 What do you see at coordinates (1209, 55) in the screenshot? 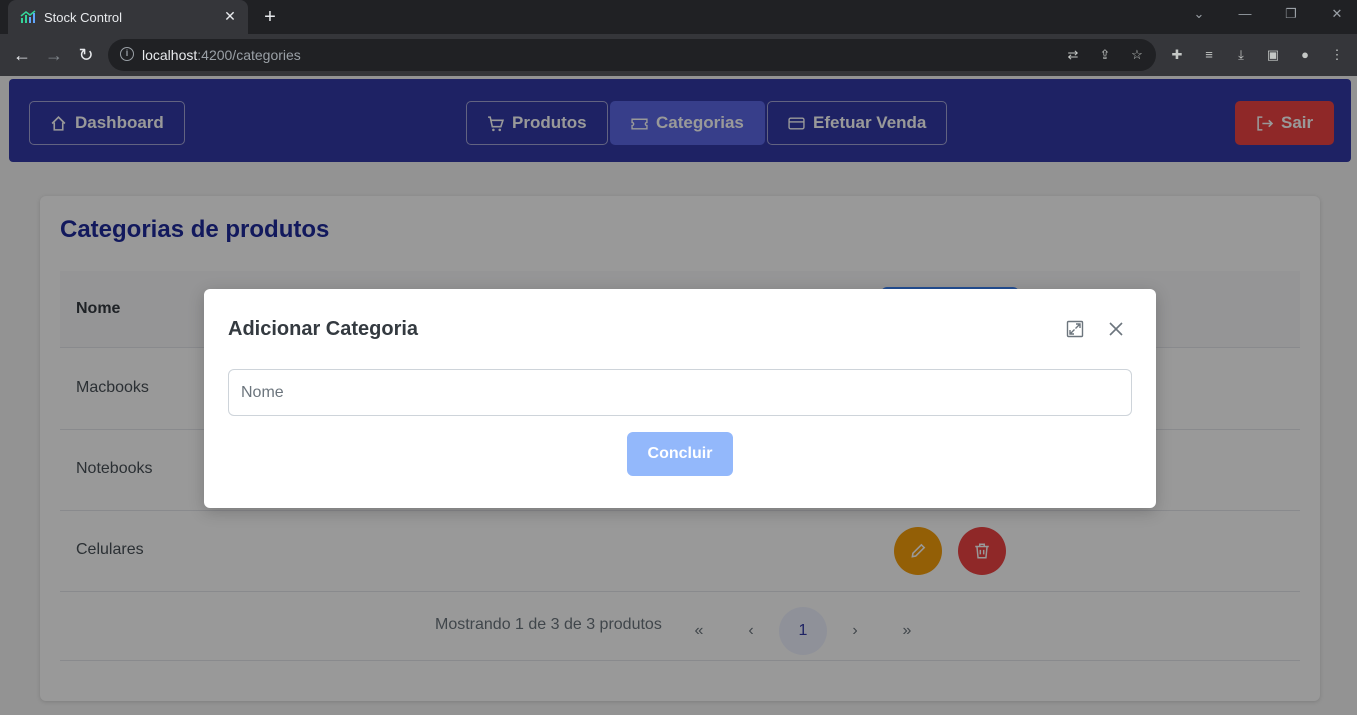
I see `reading-list-icon: ≡` at bounding box center [1209, 55].